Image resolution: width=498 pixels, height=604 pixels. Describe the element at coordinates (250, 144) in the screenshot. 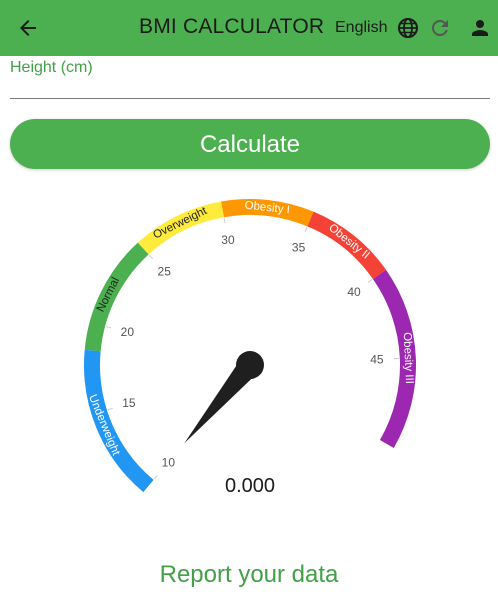

I see `calculate-button: Calculate` at that location.